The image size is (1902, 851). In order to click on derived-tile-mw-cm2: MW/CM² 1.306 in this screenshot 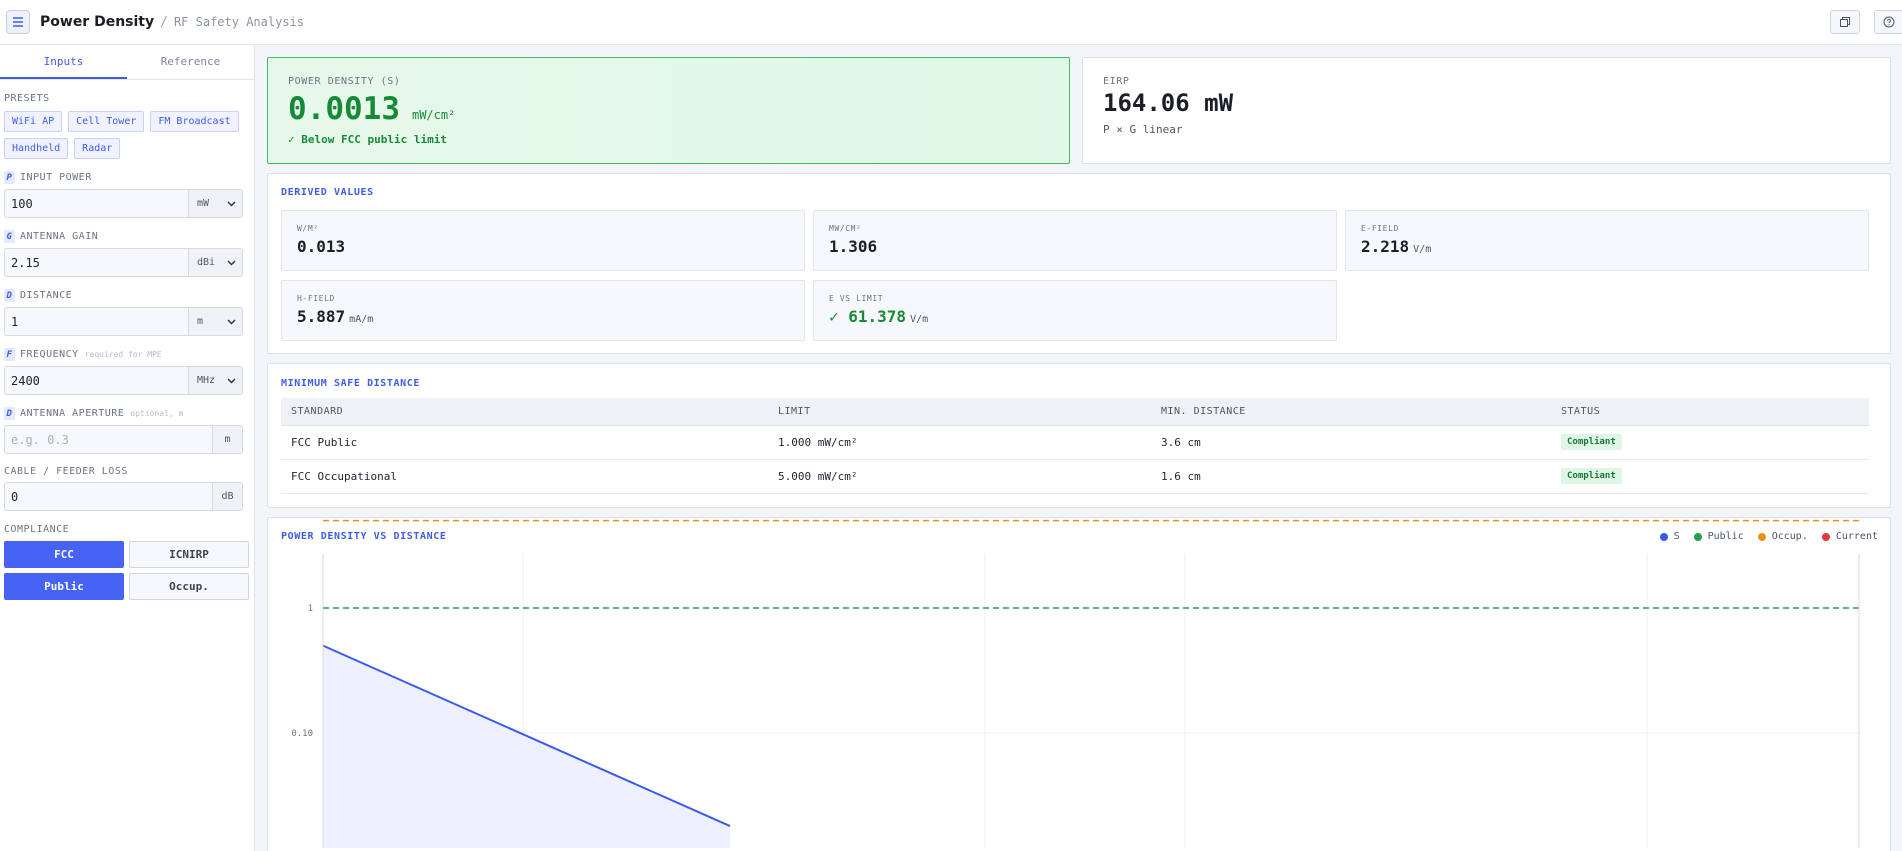, I will do `click(1075, 240)`.